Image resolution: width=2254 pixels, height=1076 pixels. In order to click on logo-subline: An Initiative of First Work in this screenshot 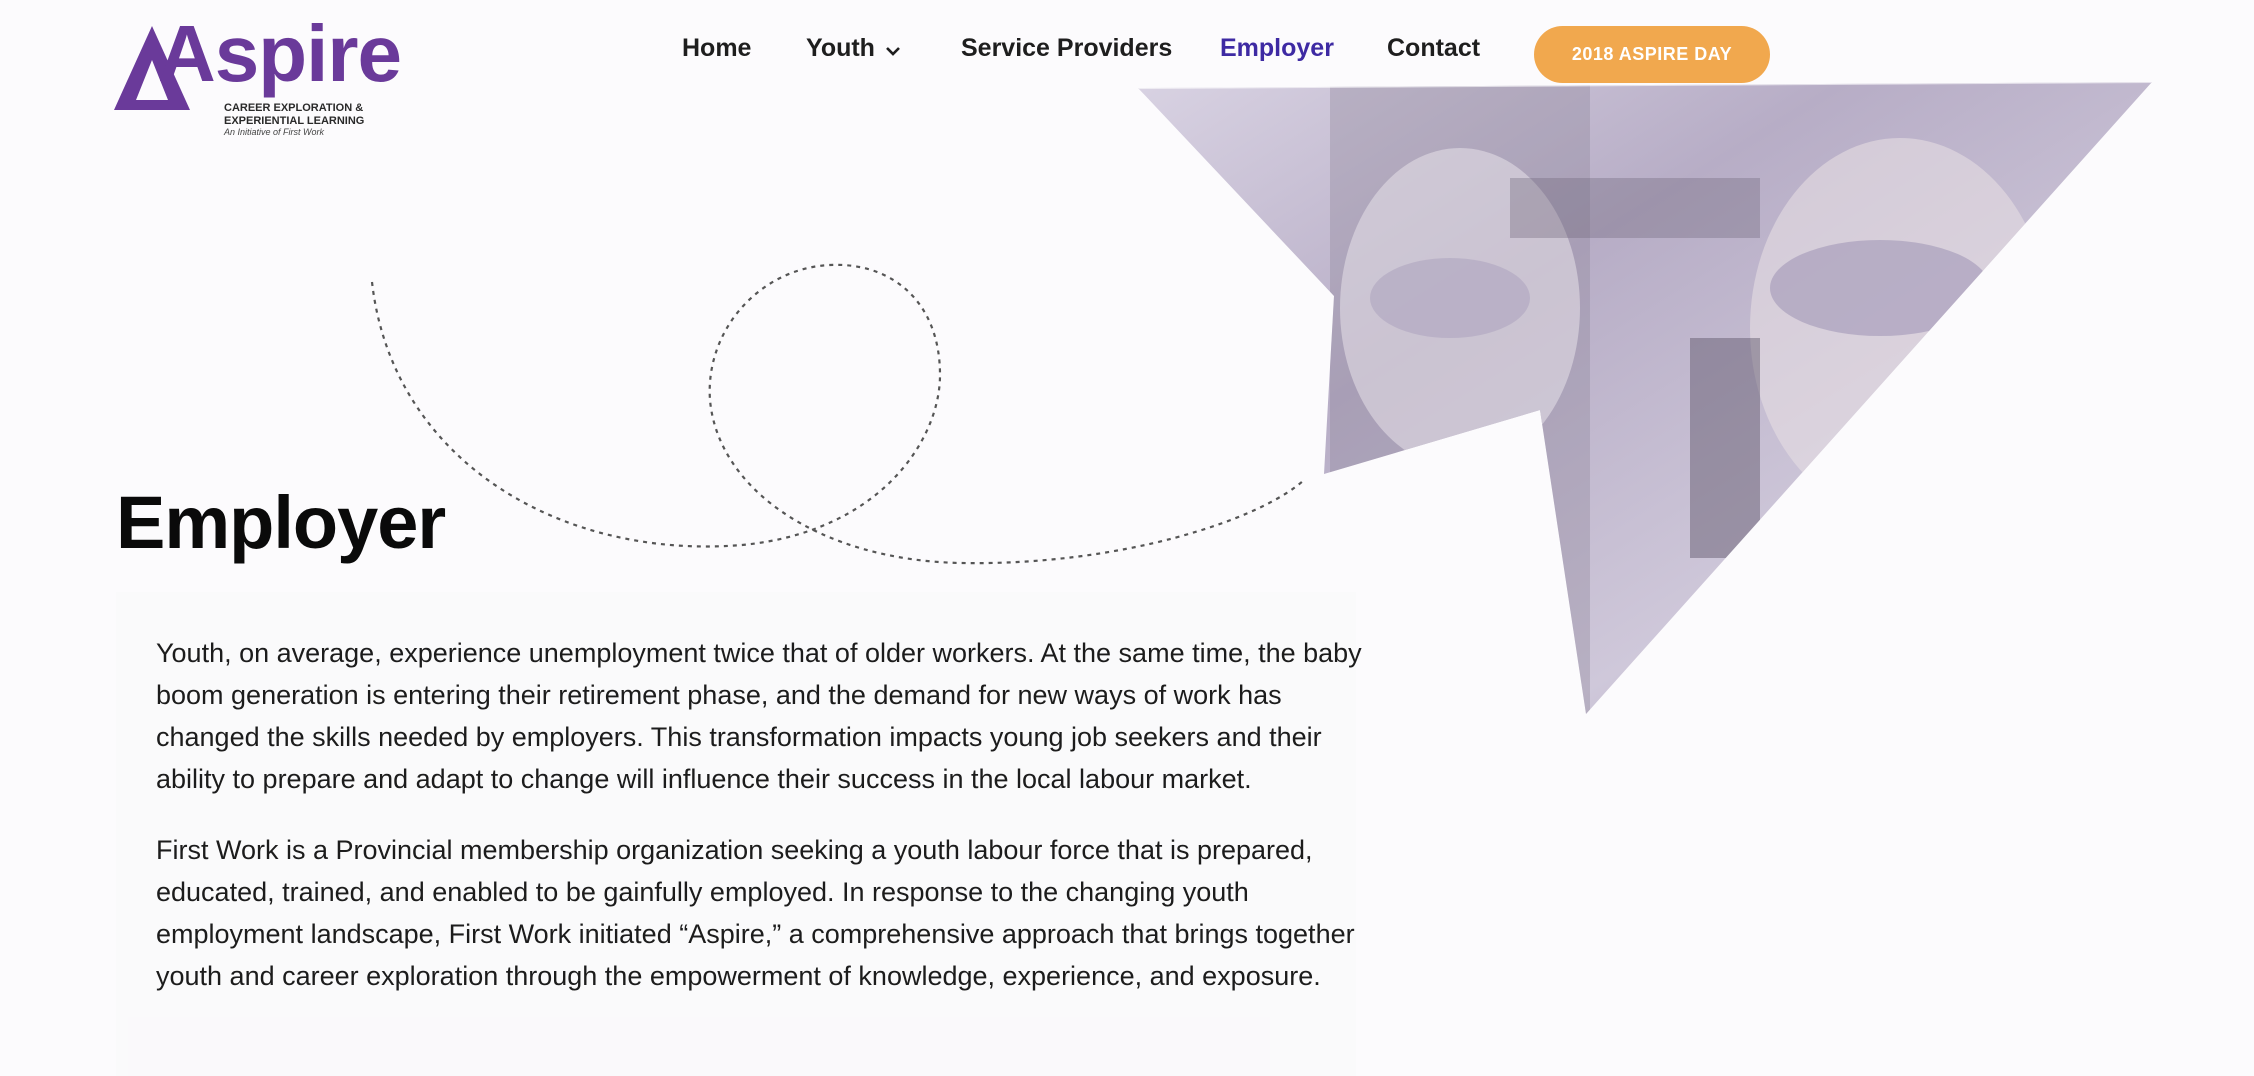, I will do `click(274, 132)`.